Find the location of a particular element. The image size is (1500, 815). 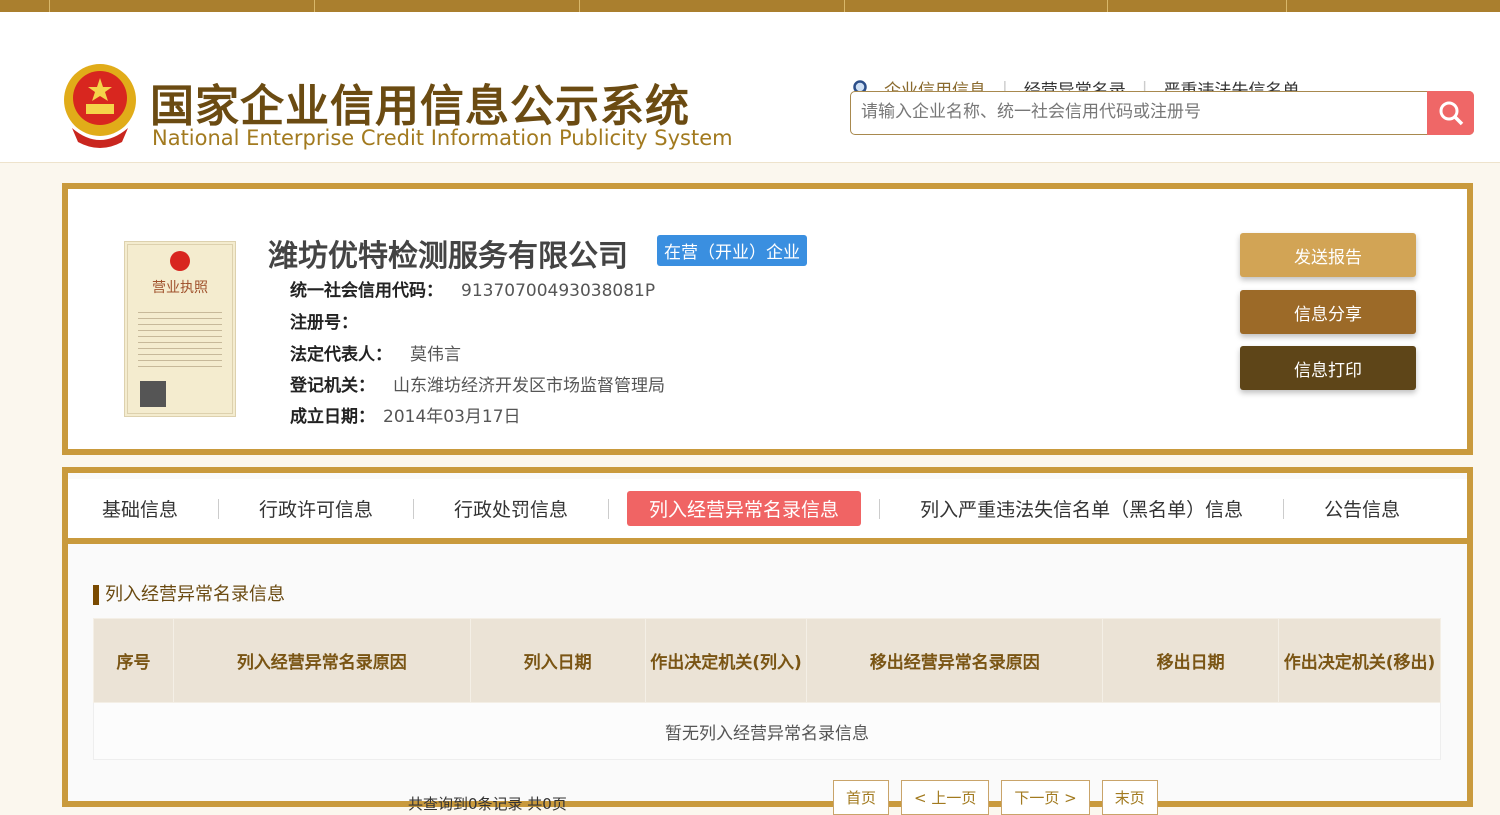

field-credit-code: 统一社会信用代码： 91370700493038081P is located at coordinates (472, 288).